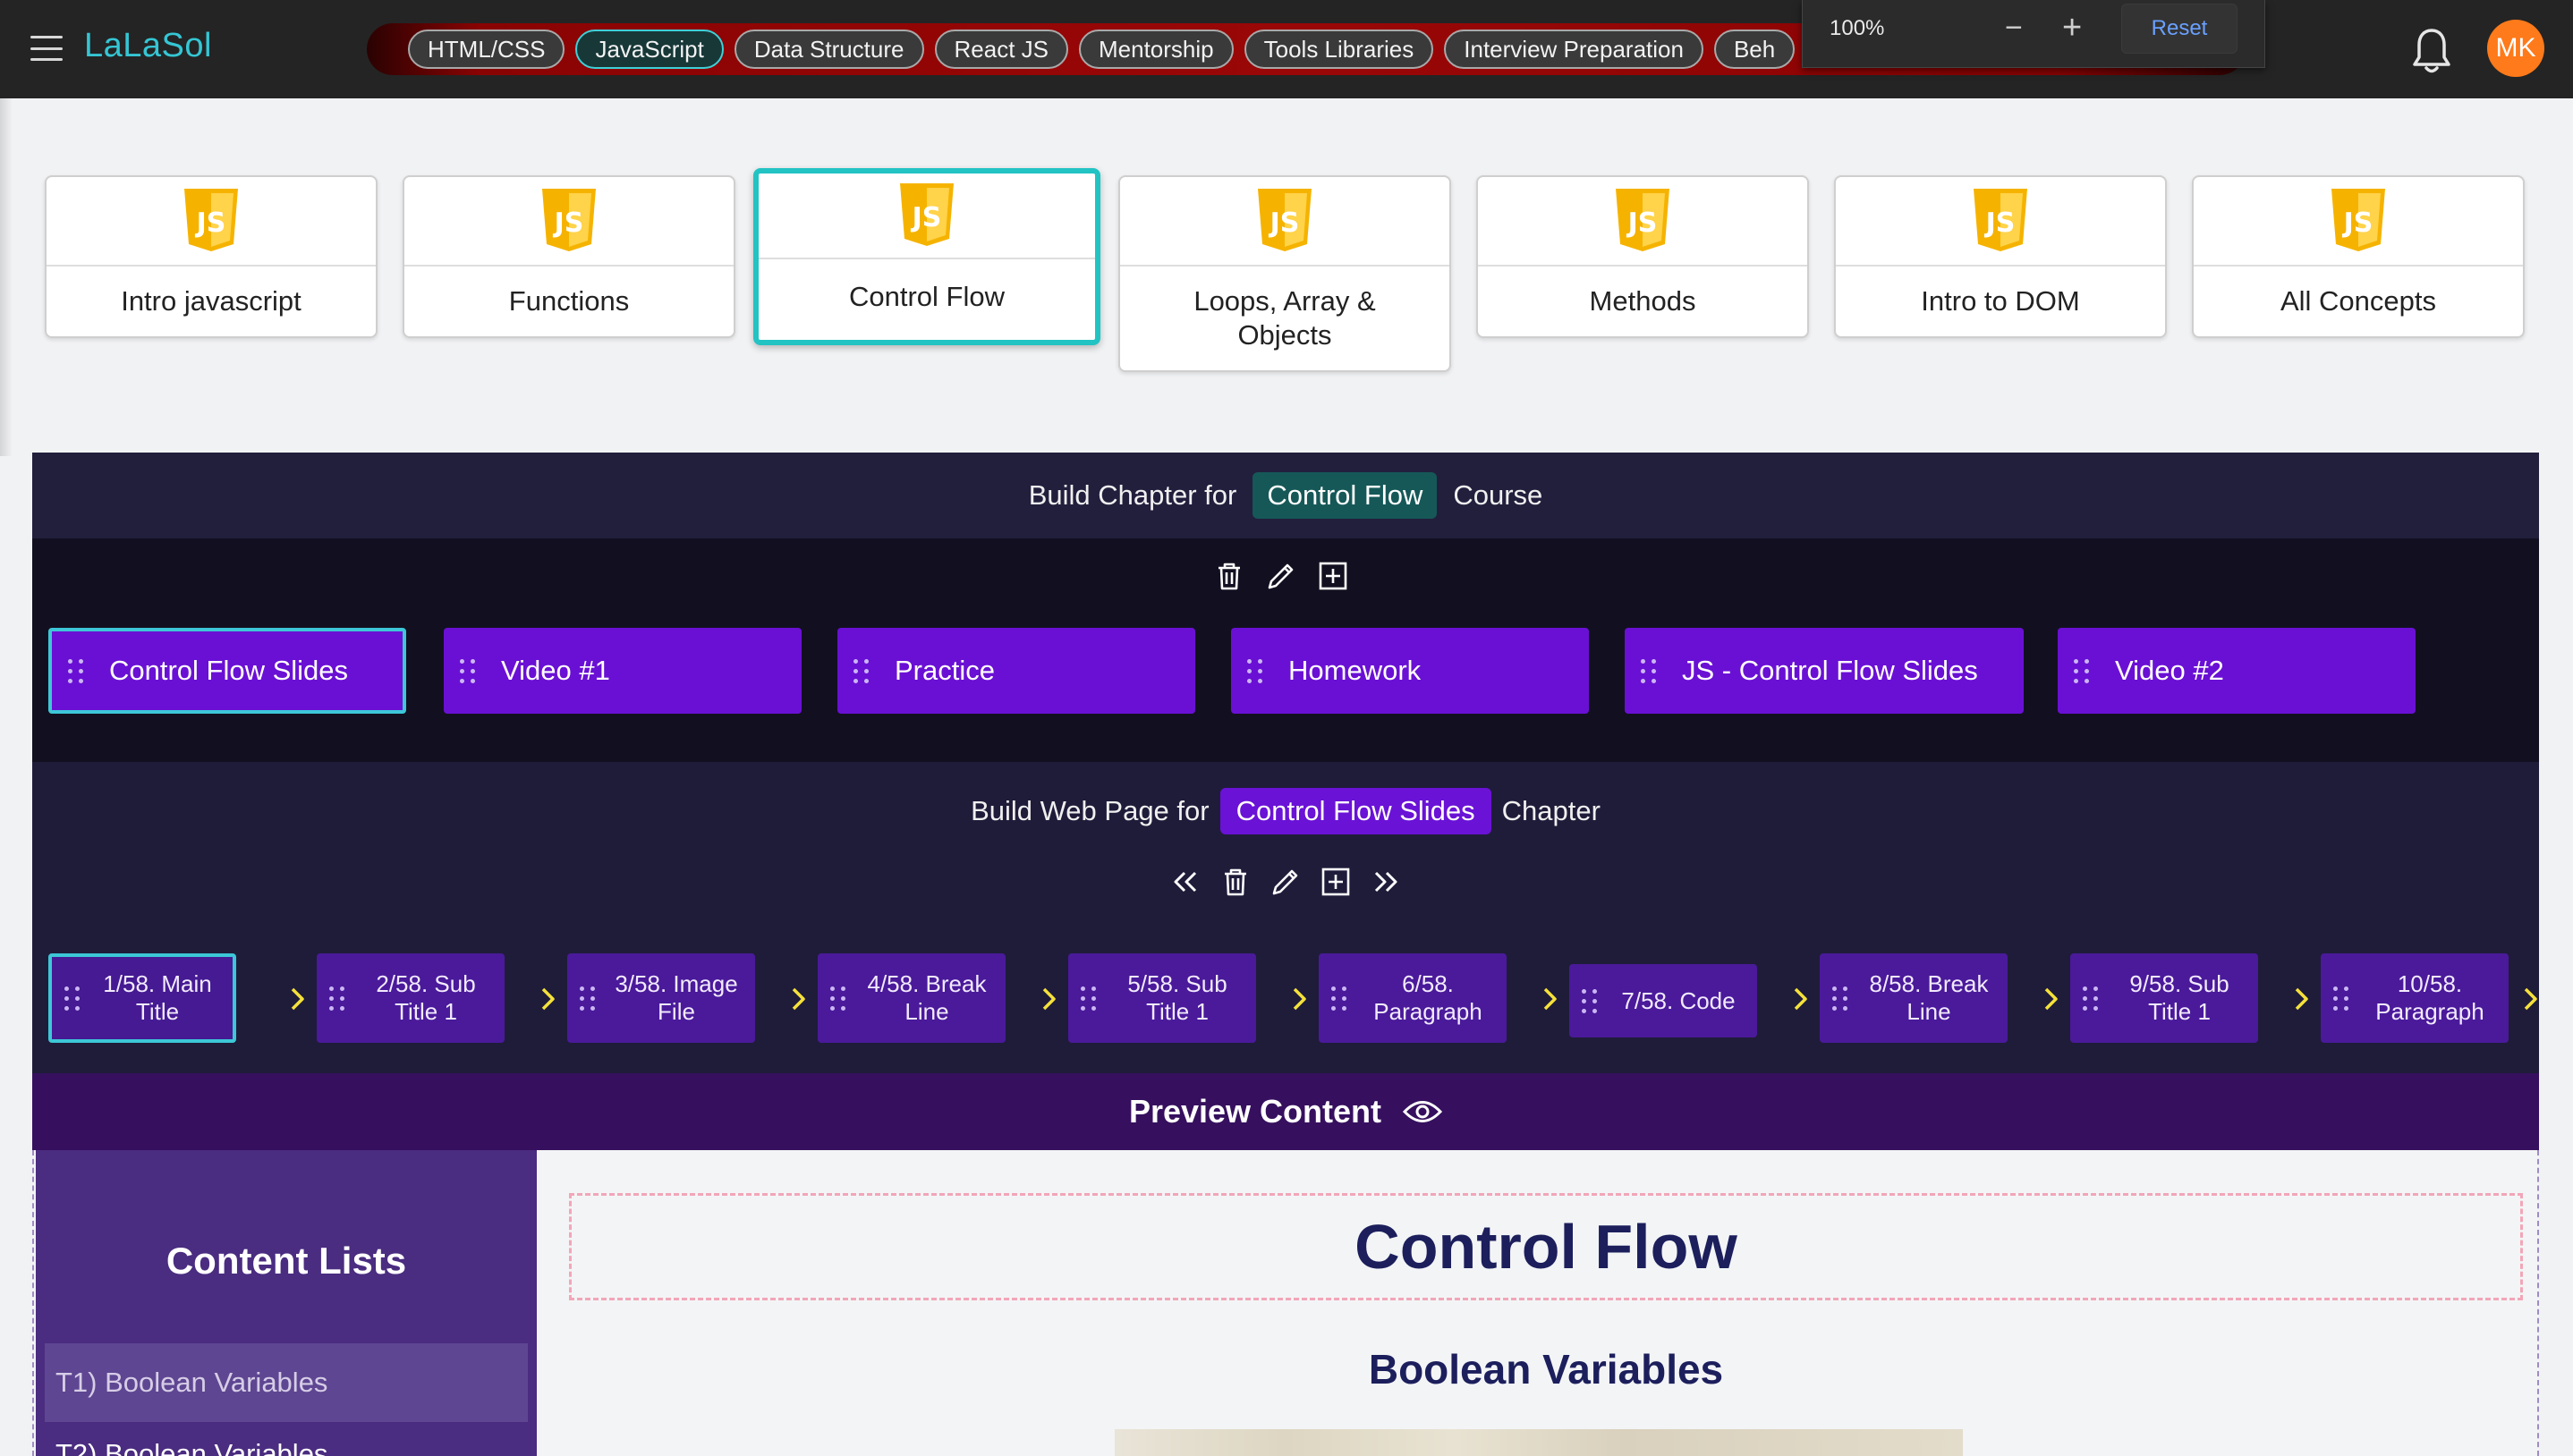 This screenshot has height=1456, width=2573. I want to click on chapter-label: Video #1, so click(555, 670).